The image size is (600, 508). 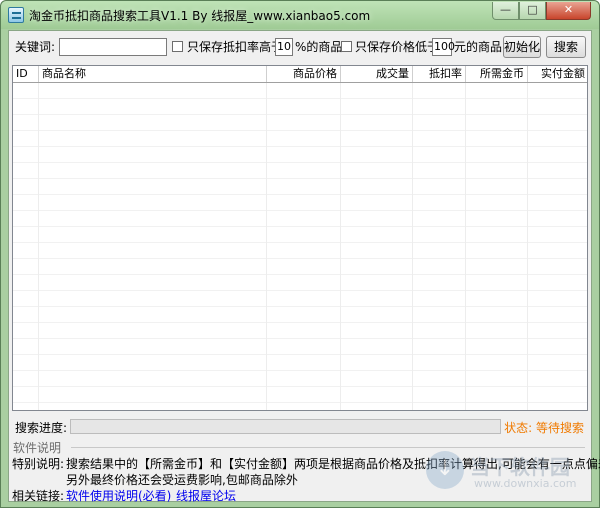 What do you see at coordinates (153, 74) in the screenshot?
I see `column-header-name: 商品名称` at bounding box center [153, 74].